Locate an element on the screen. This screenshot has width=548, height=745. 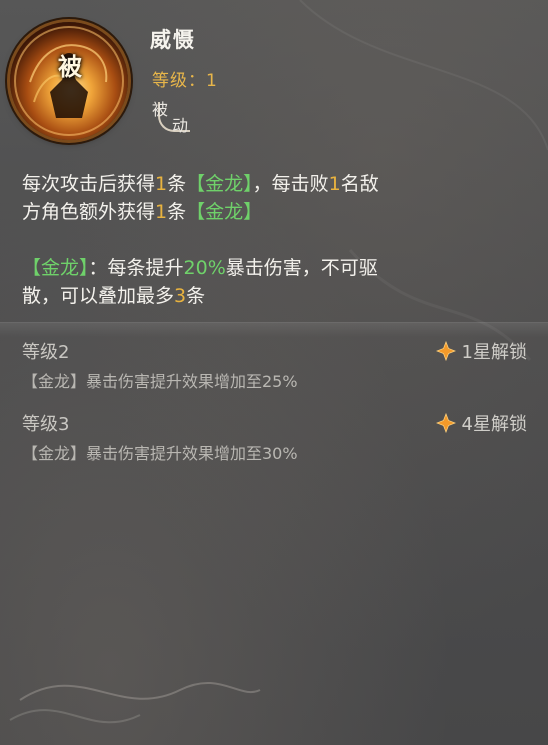
unlock-requirement: 1星解锁 is located at coordinates (481, 351).